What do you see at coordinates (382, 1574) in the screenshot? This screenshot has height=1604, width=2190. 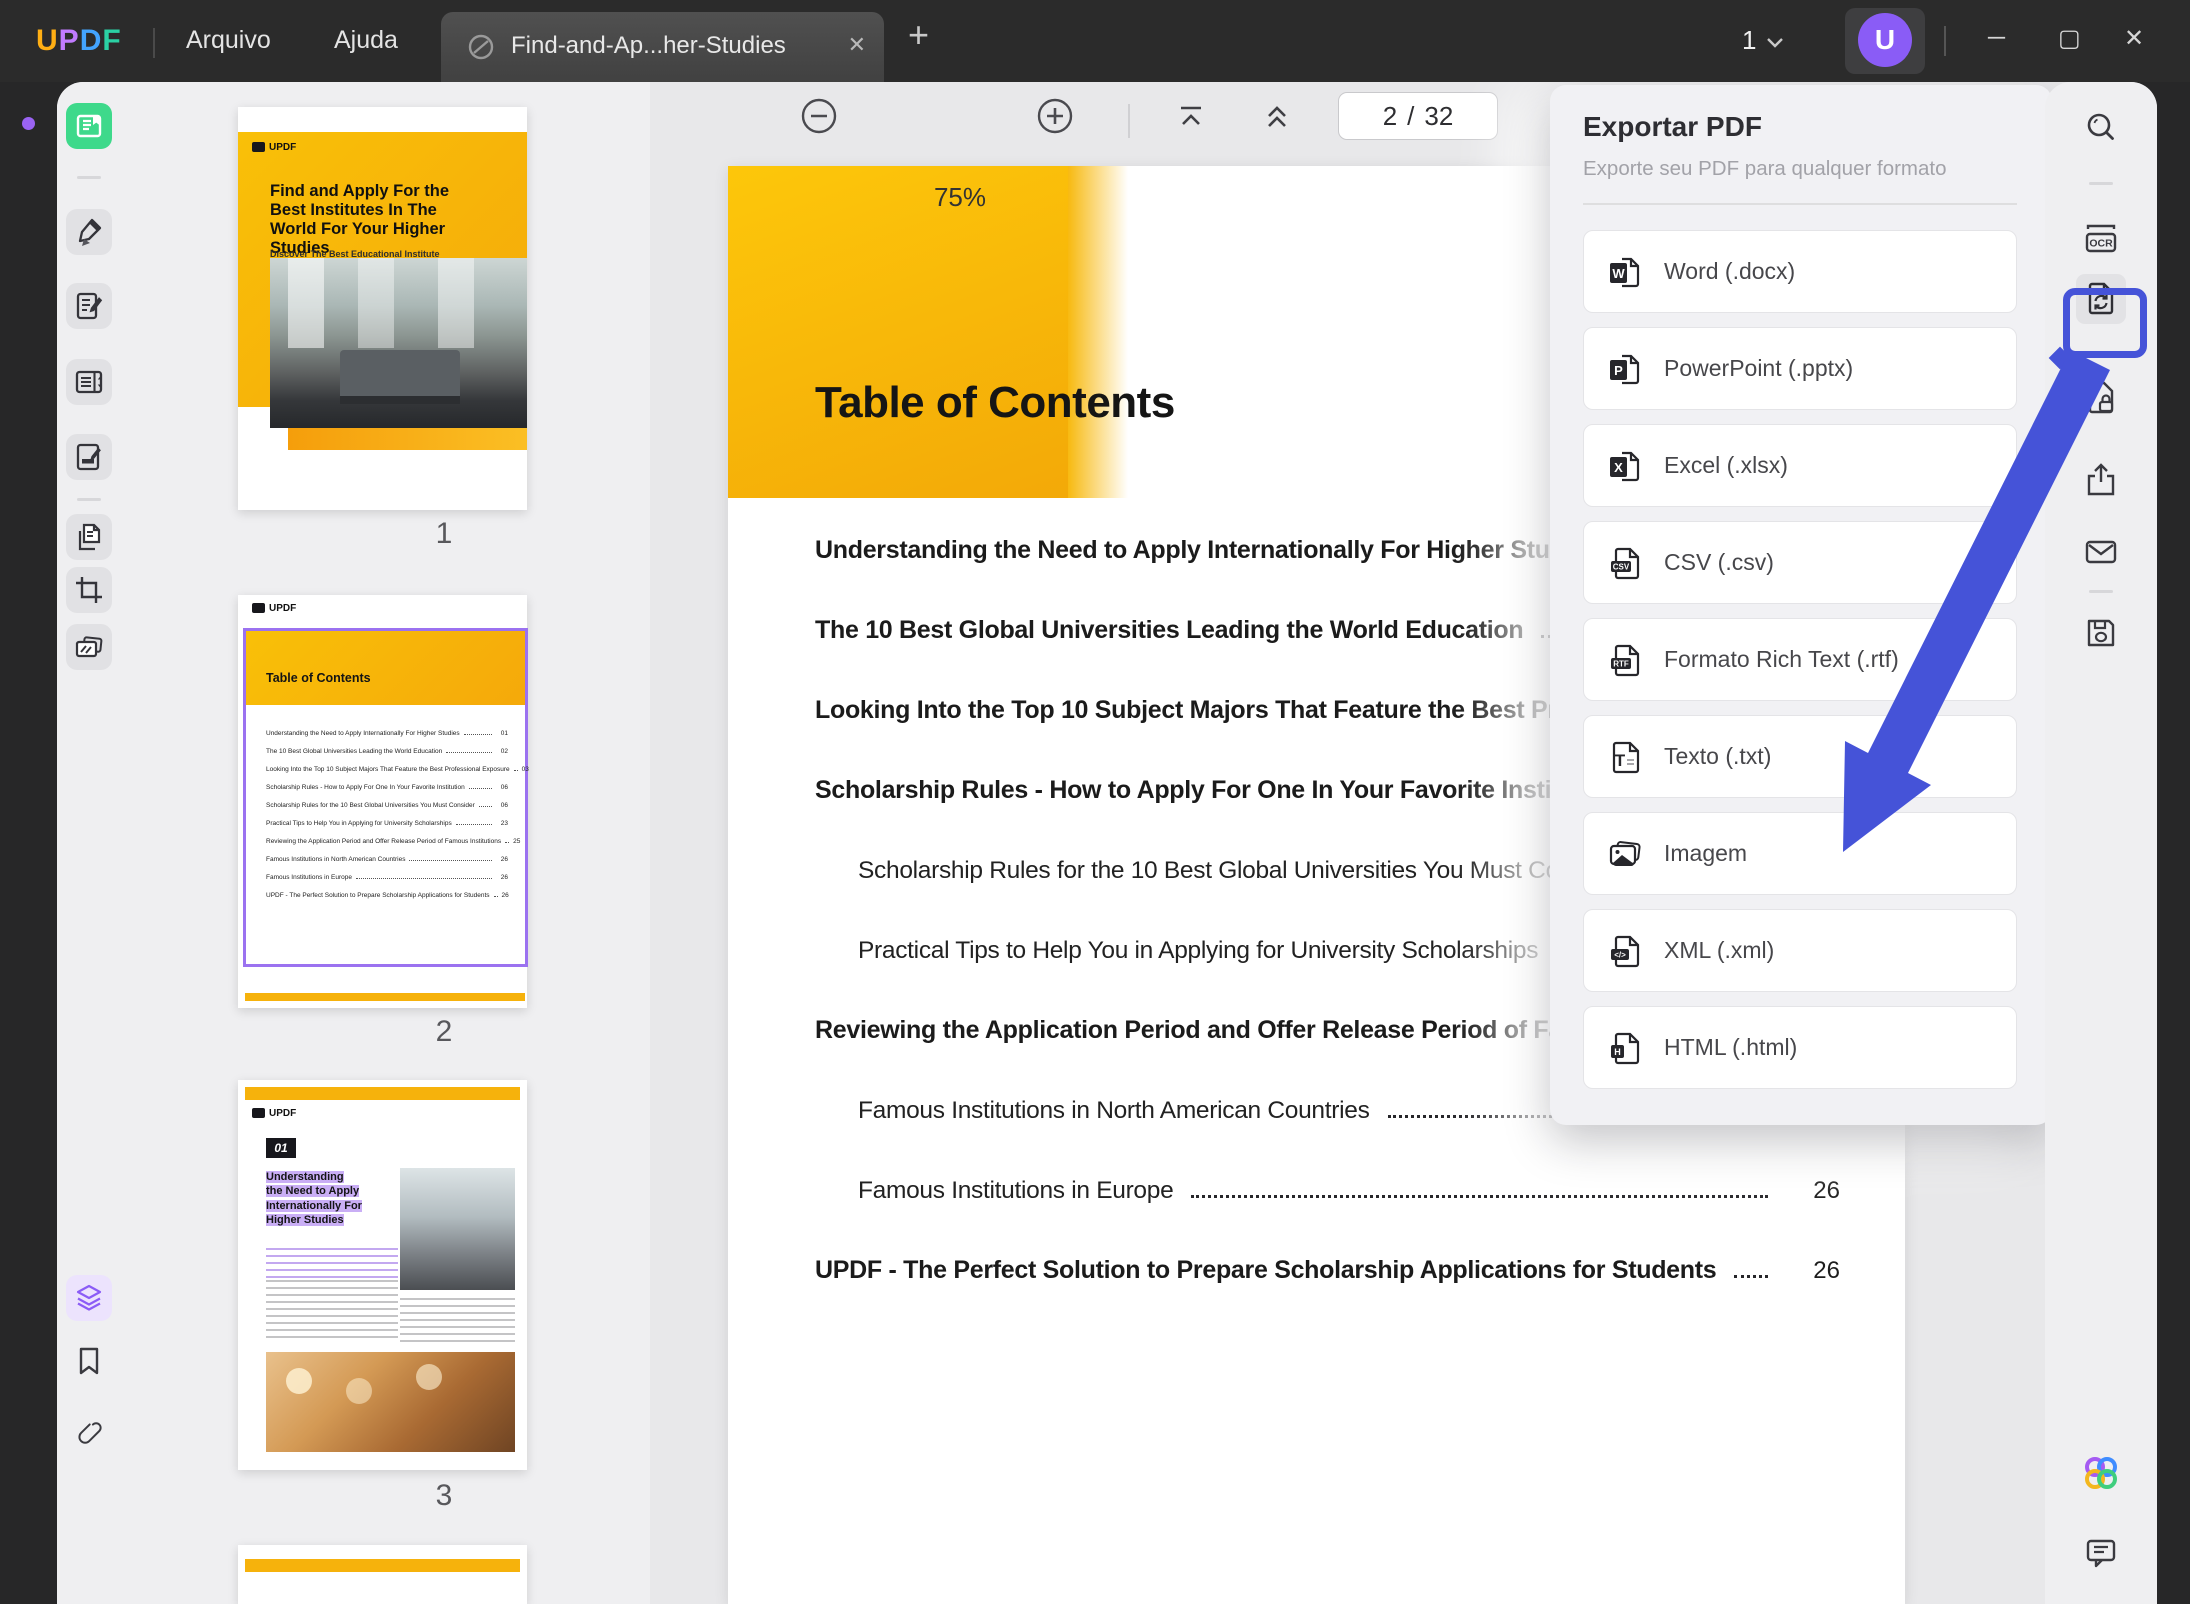 I see `thumbnail-page-4-partial` at bounding box center [382, 1574].